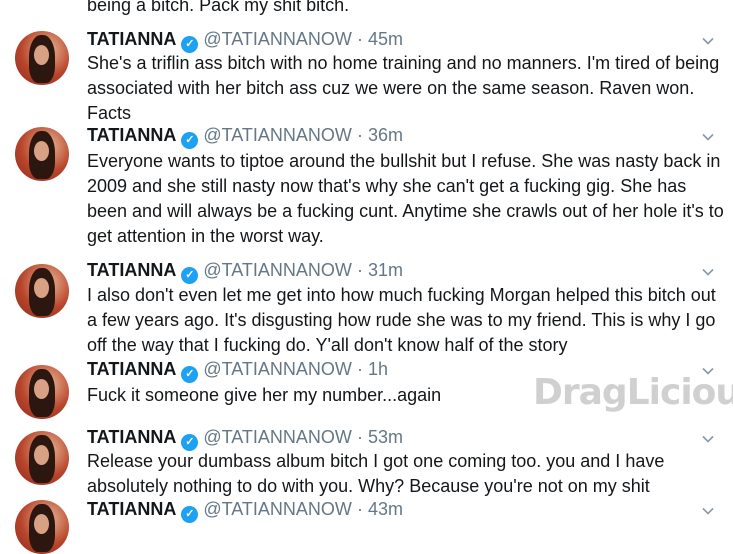 This screenshot has width=733, height=554. I want to click on tweet-header: TATIANNA ✓ @TATIANNANOW · 43m, so click(245, 510).